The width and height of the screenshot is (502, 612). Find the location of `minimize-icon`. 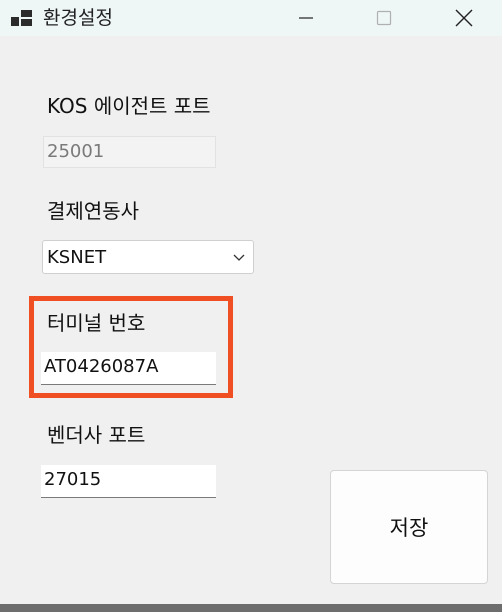

minimize-icon is located at coordinates (306, 18).